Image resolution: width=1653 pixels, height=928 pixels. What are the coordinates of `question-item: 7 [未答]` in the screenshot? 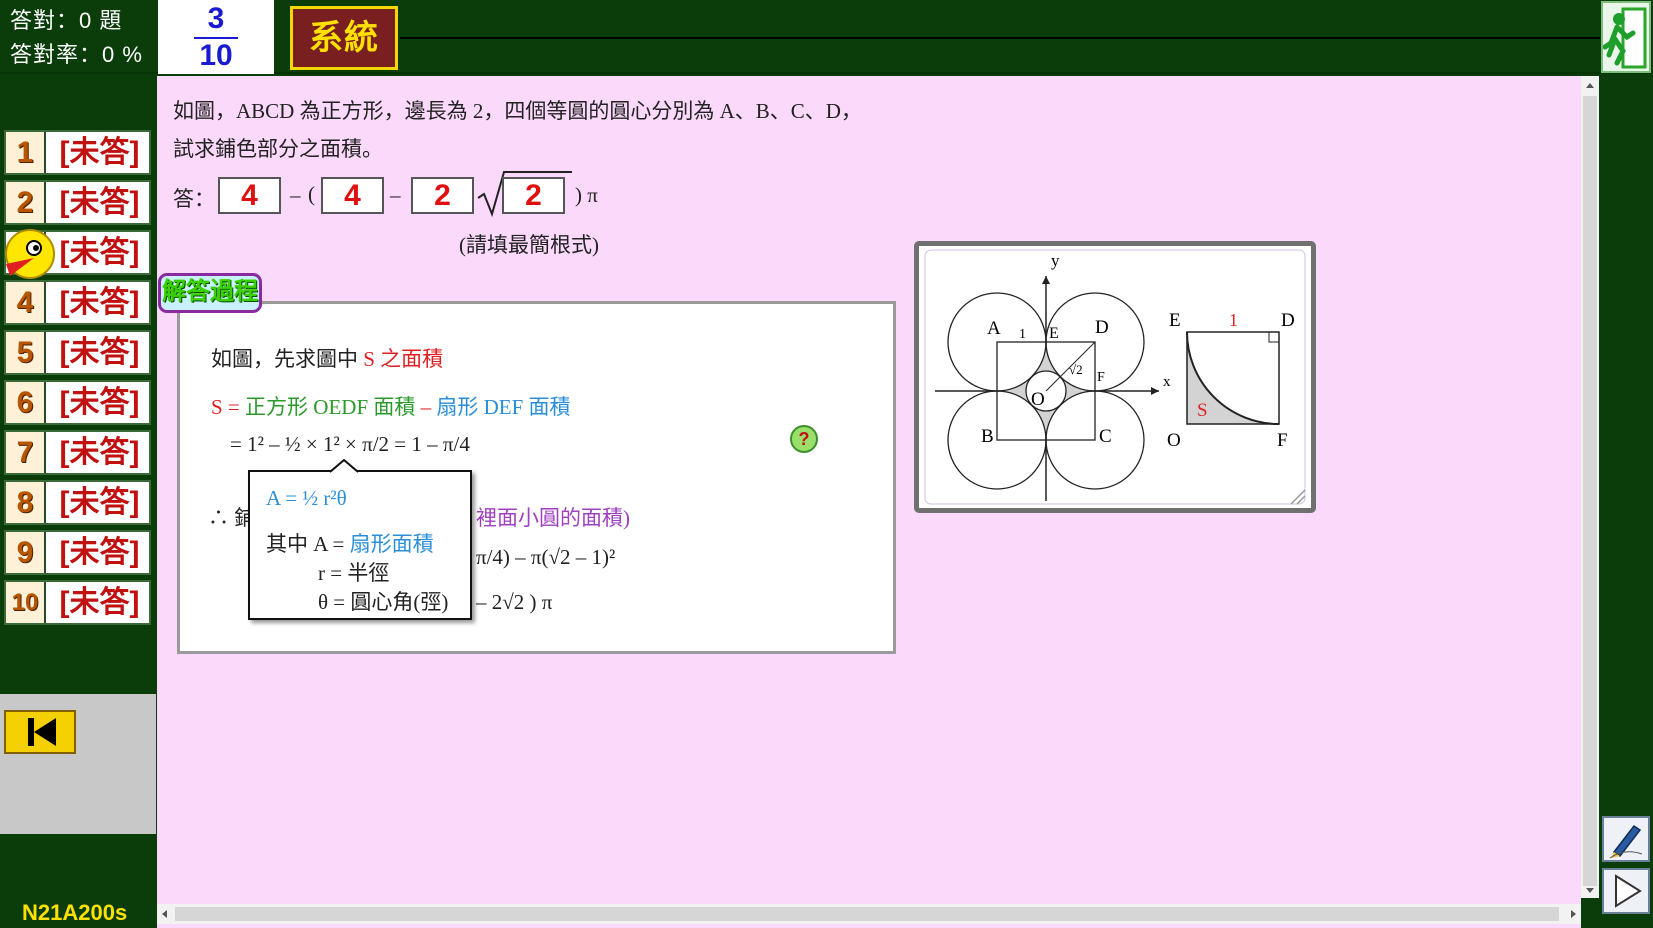 It's located at (77, 452).